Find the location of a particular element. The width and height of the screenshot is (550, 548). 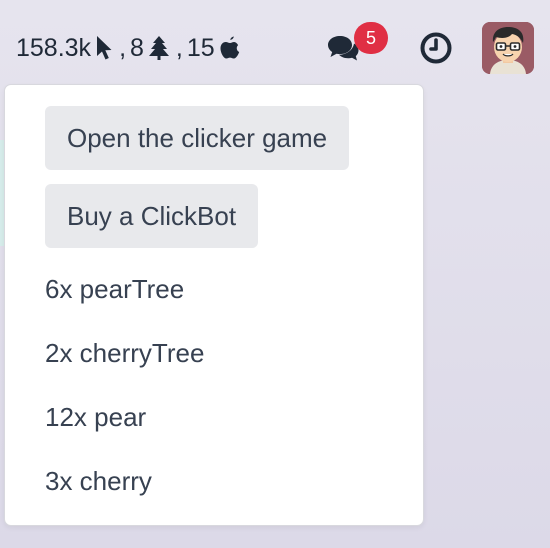

inventory-item: 2x cherryTree is located at coordinates (125, 353).